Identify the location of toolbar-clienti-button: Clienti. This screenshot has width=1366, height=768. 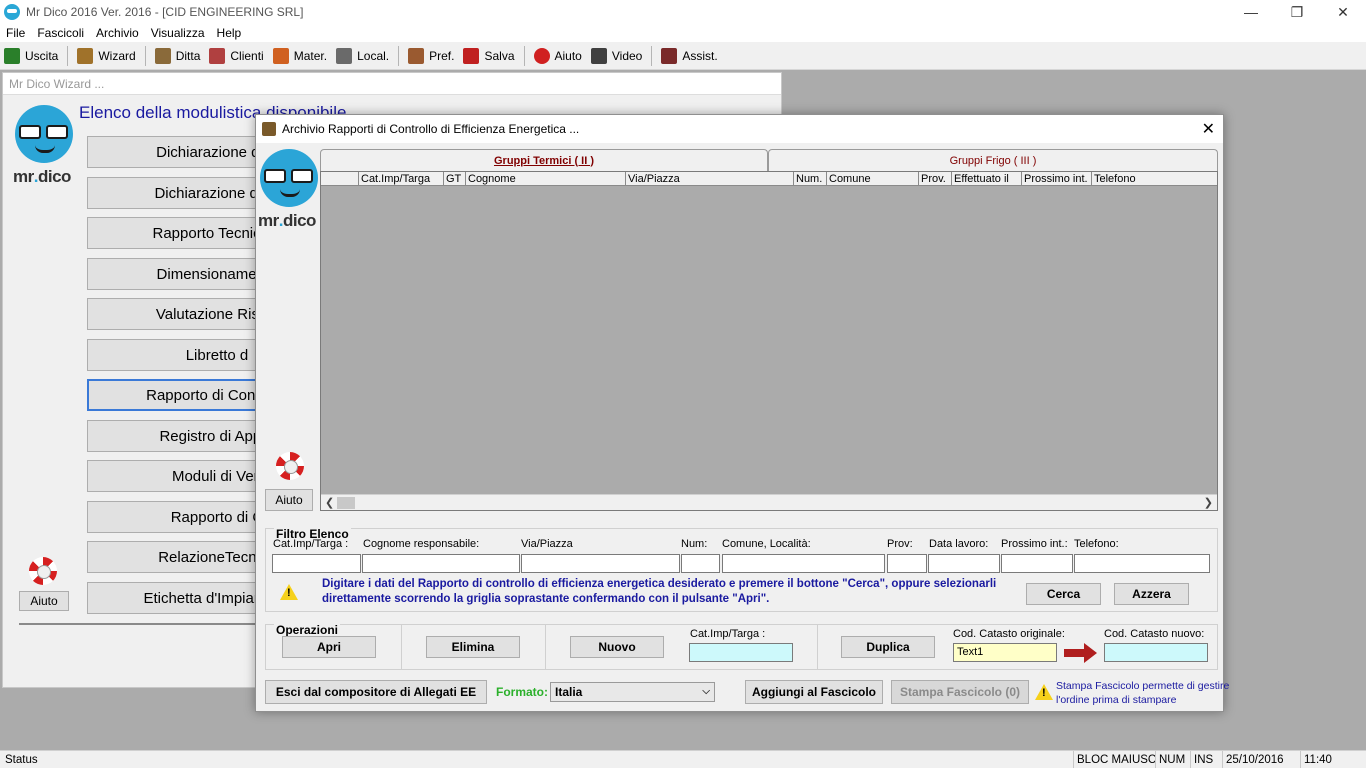
(236, 55).